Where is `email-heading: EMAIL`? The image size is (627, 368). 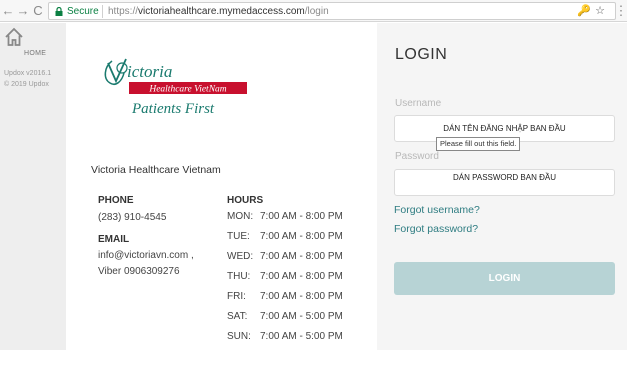 email-heading: EMAIL is located at coordinates (114, 239).